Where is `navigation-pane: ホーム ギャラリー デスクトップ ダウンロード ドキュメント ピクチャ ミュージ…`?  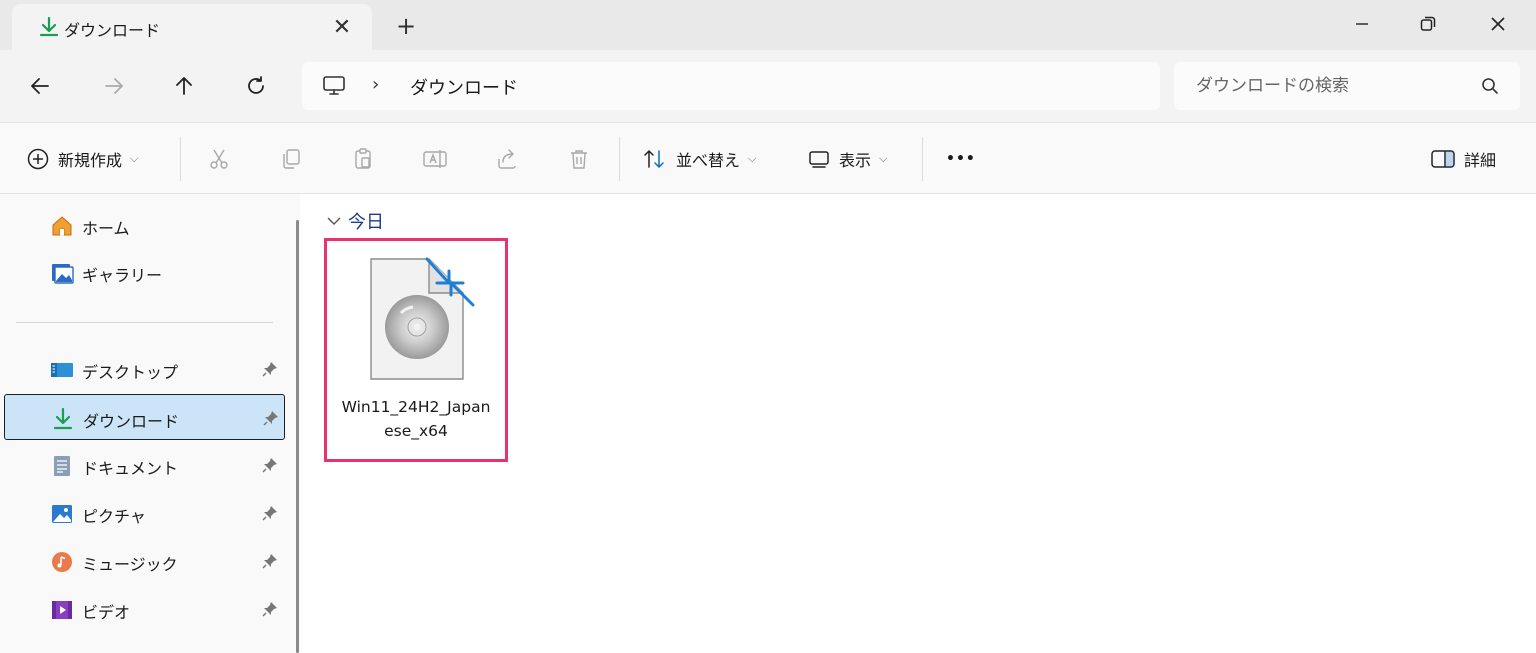 navigation-pane: ホーム ギャラリー デスクトップ ダウンロード ドキュメント ピクチャ ミュージ… is located at coordinates (150, 423).